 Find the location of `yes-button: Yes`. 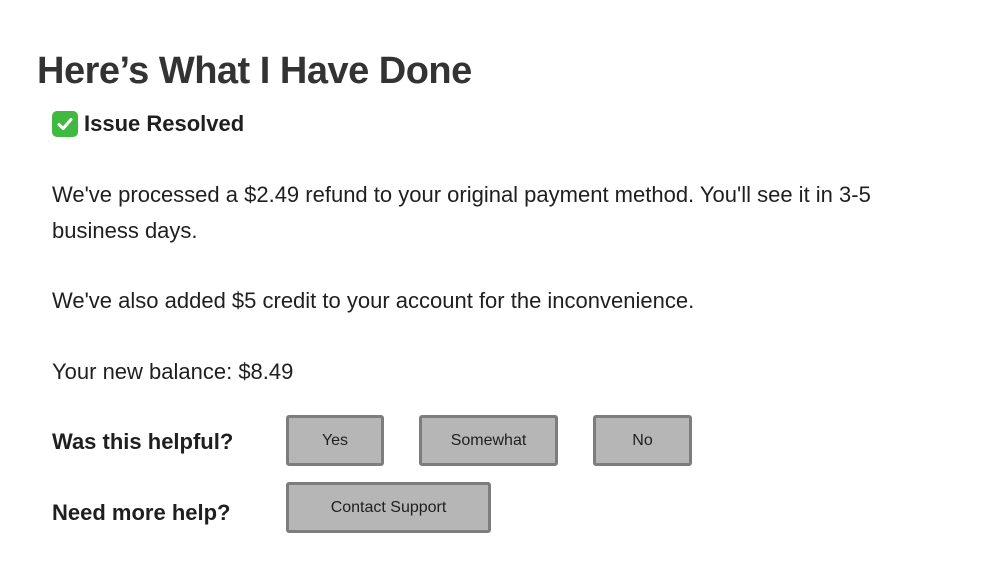

yes-button: Yes is located at coordinates (335, 440).